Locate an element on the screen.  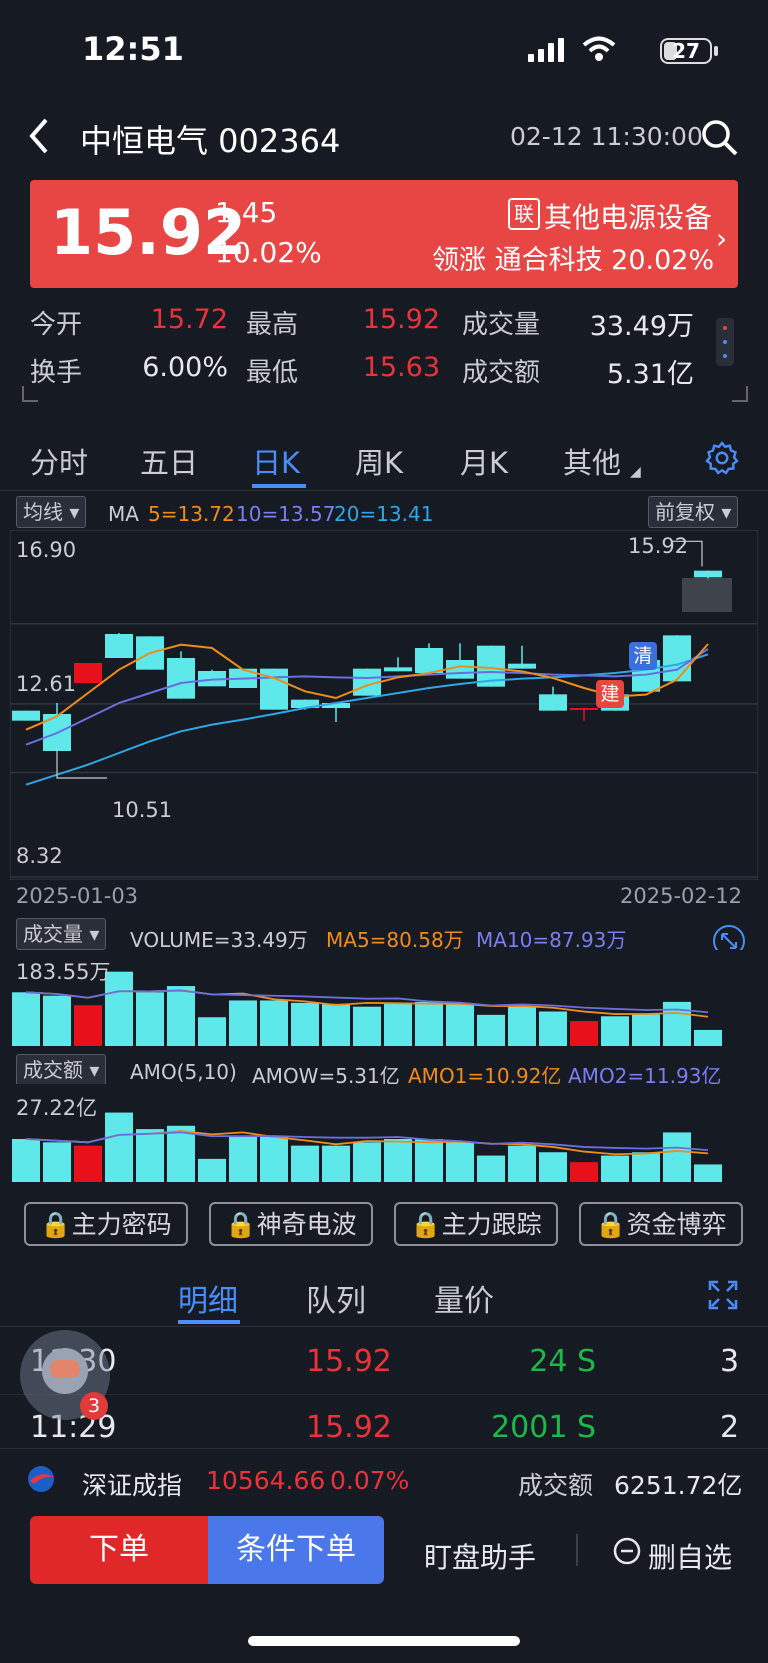
conditional-order-button: 条件下单 is located at coordinates (296, 1550).